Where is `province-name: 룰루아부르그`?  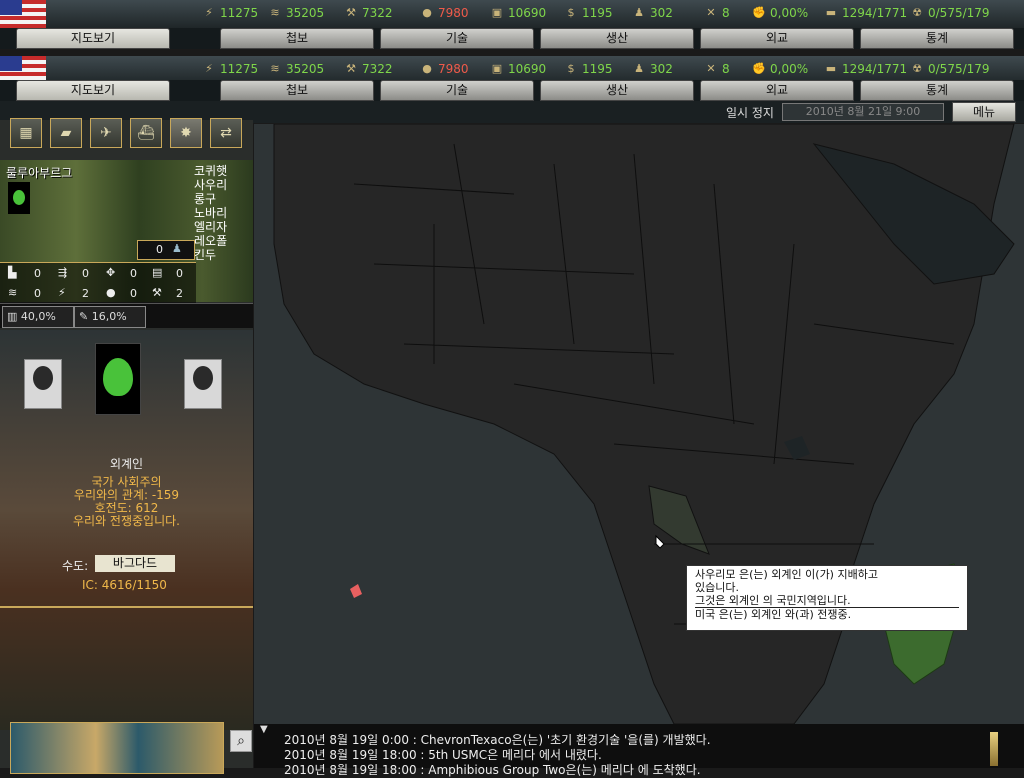
province-name: 룰루아부르그 is located at coordinates (39, 173).